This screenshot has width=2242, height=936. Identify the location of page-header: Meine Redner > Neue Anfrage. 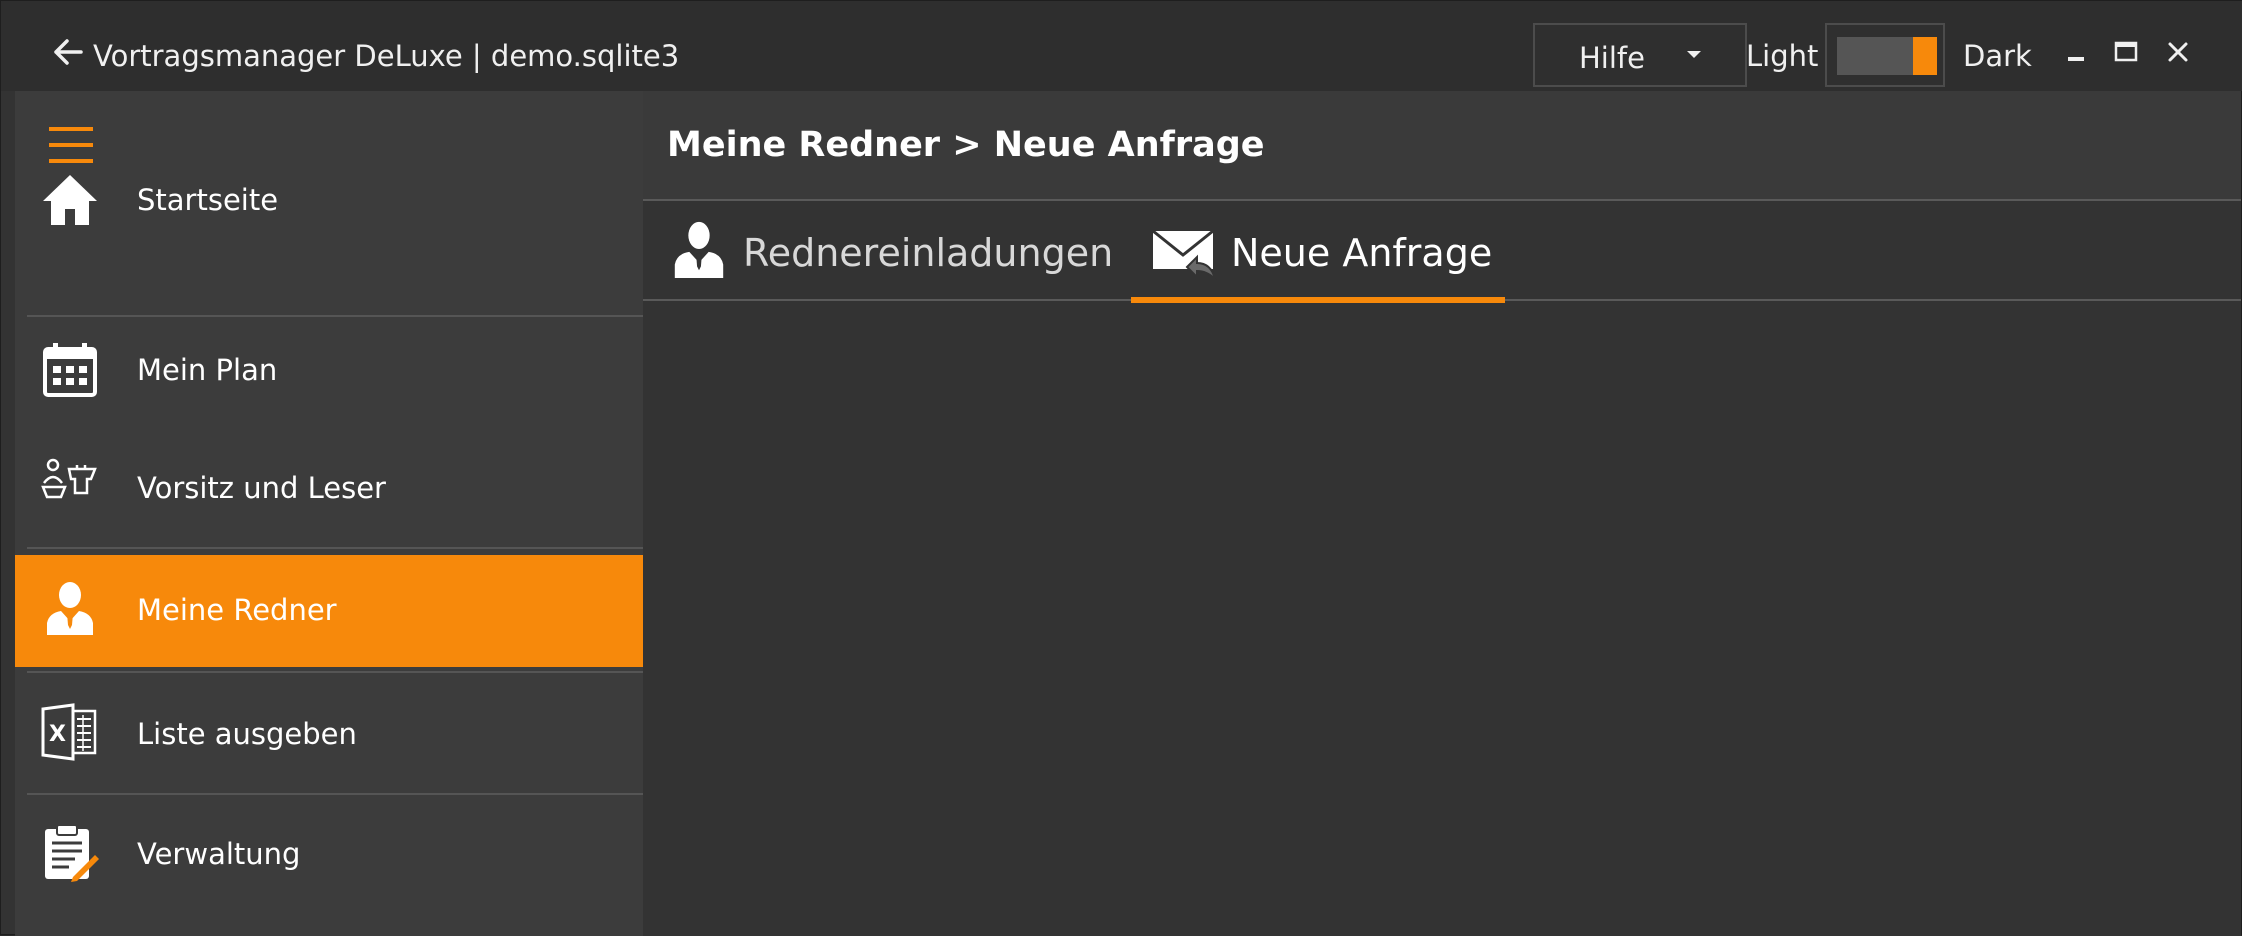
(1442, 146).